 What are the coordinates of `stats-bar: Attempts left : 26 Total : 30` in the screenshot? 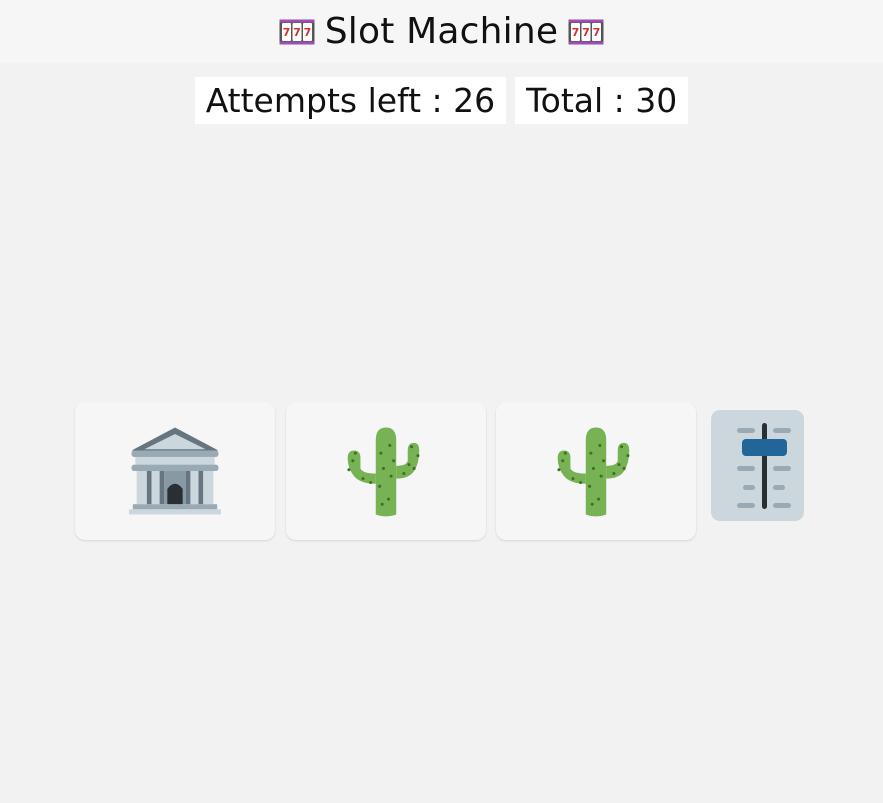 It's located at (441, 100).